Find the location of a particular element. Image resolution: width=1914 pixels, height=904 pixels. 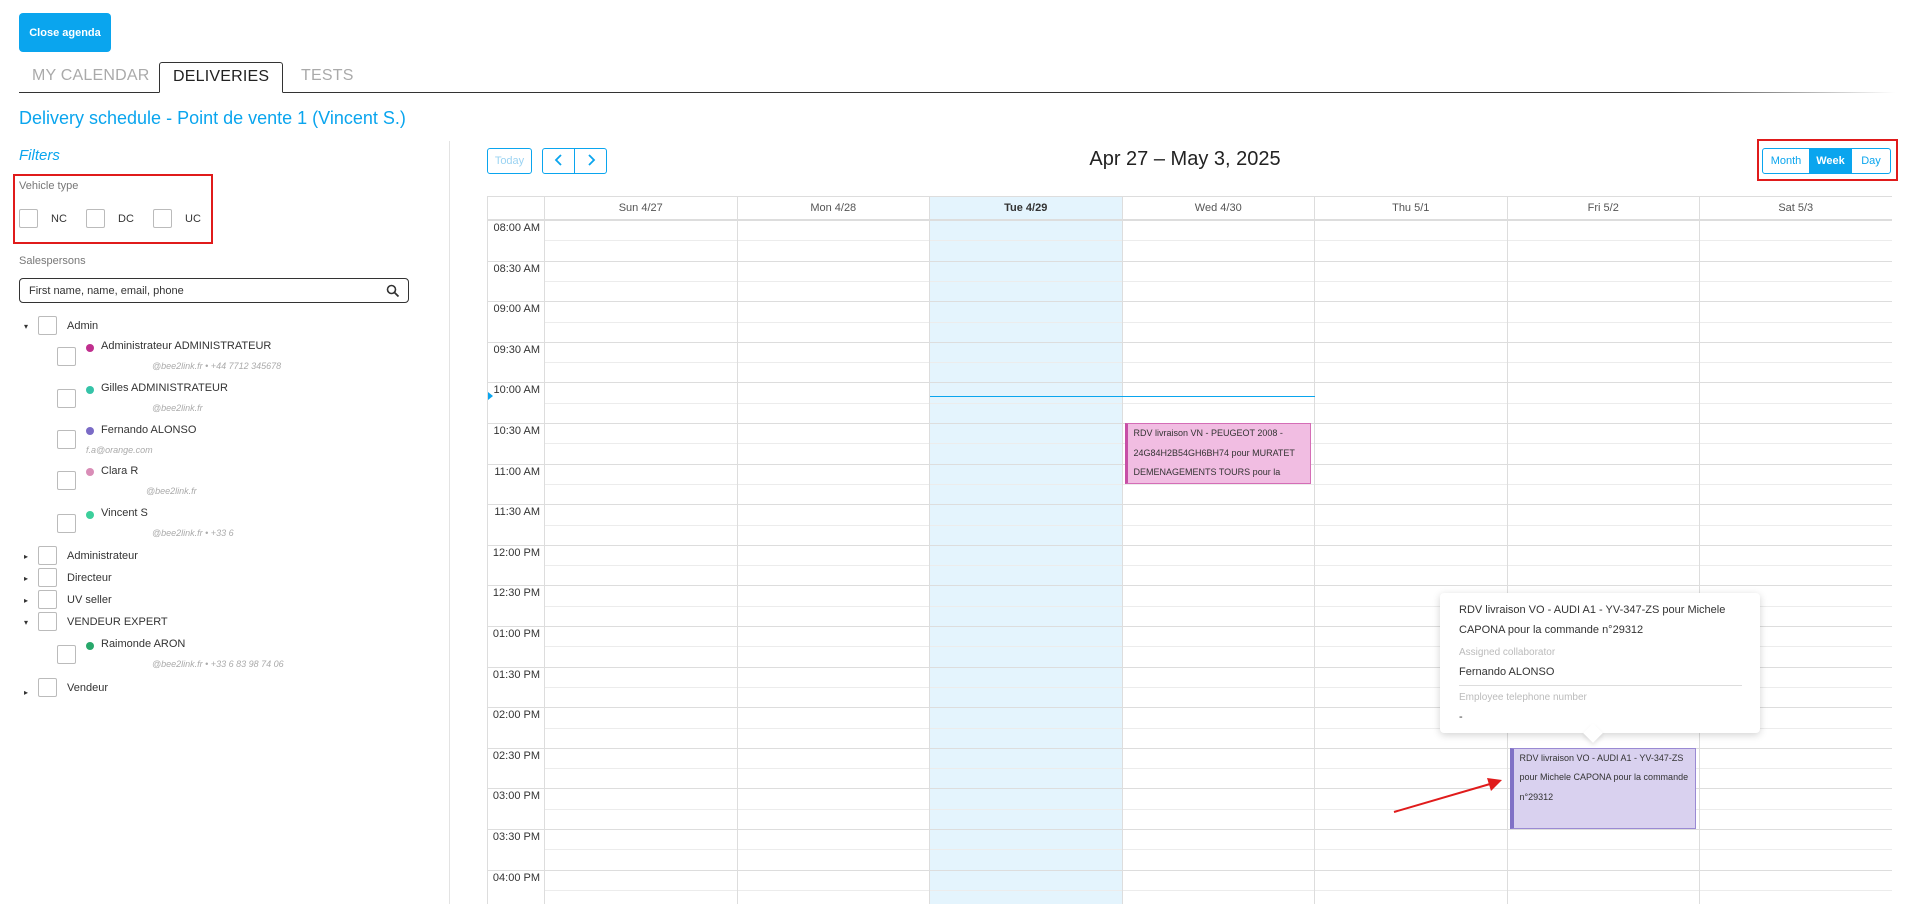

group-vendeur-label: Vendeur is located at coordinates (87, 688).